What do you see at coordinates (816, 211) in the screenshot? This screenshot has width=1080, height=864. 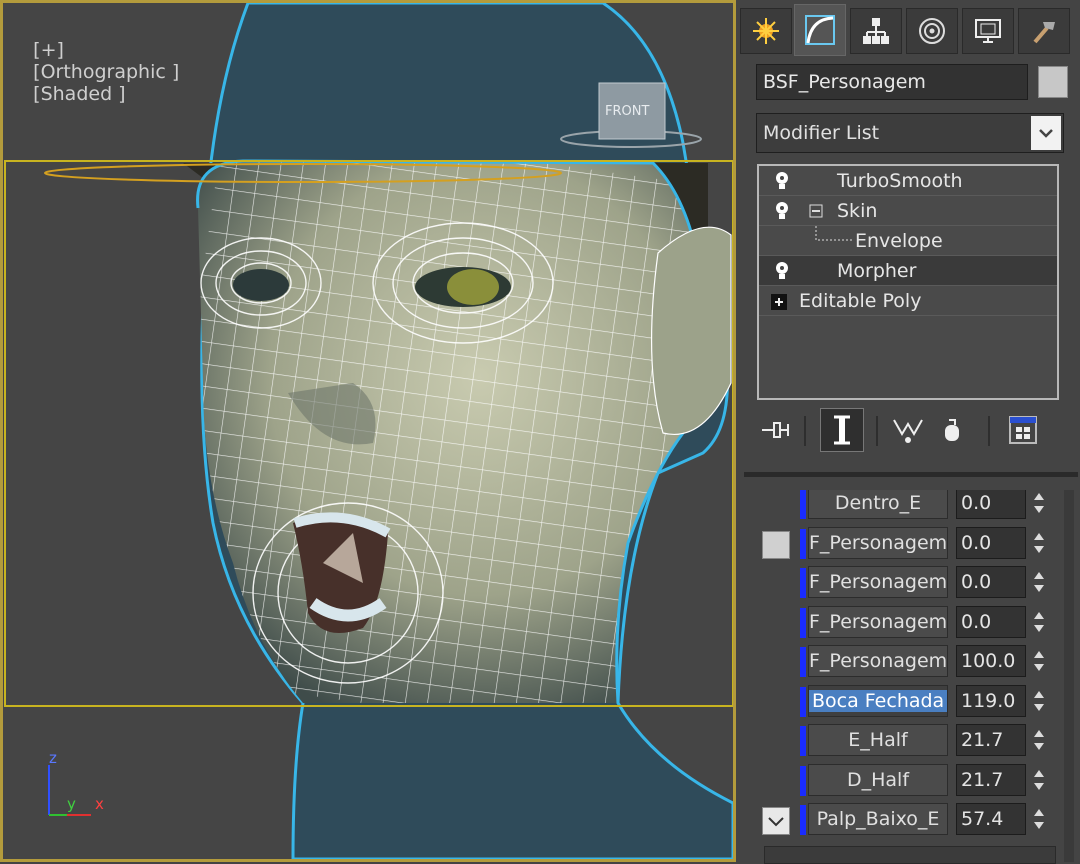 I see `collapse-minus-icon` at bounding box center [816, 211].